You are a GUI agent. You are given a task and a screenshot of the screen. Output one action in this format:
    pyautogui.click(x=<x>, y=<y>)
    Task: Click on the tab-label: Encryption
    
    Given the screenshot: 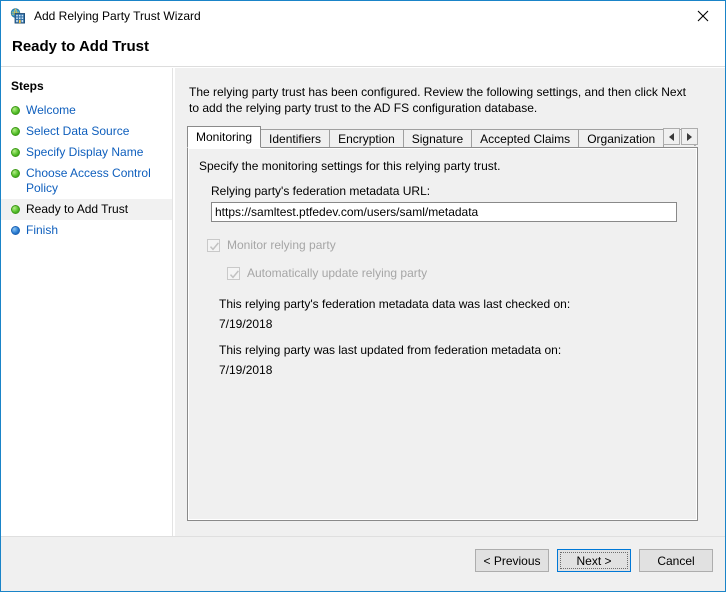 What is the action you would take?
    pyautogui.click(x=366, y=139)
    